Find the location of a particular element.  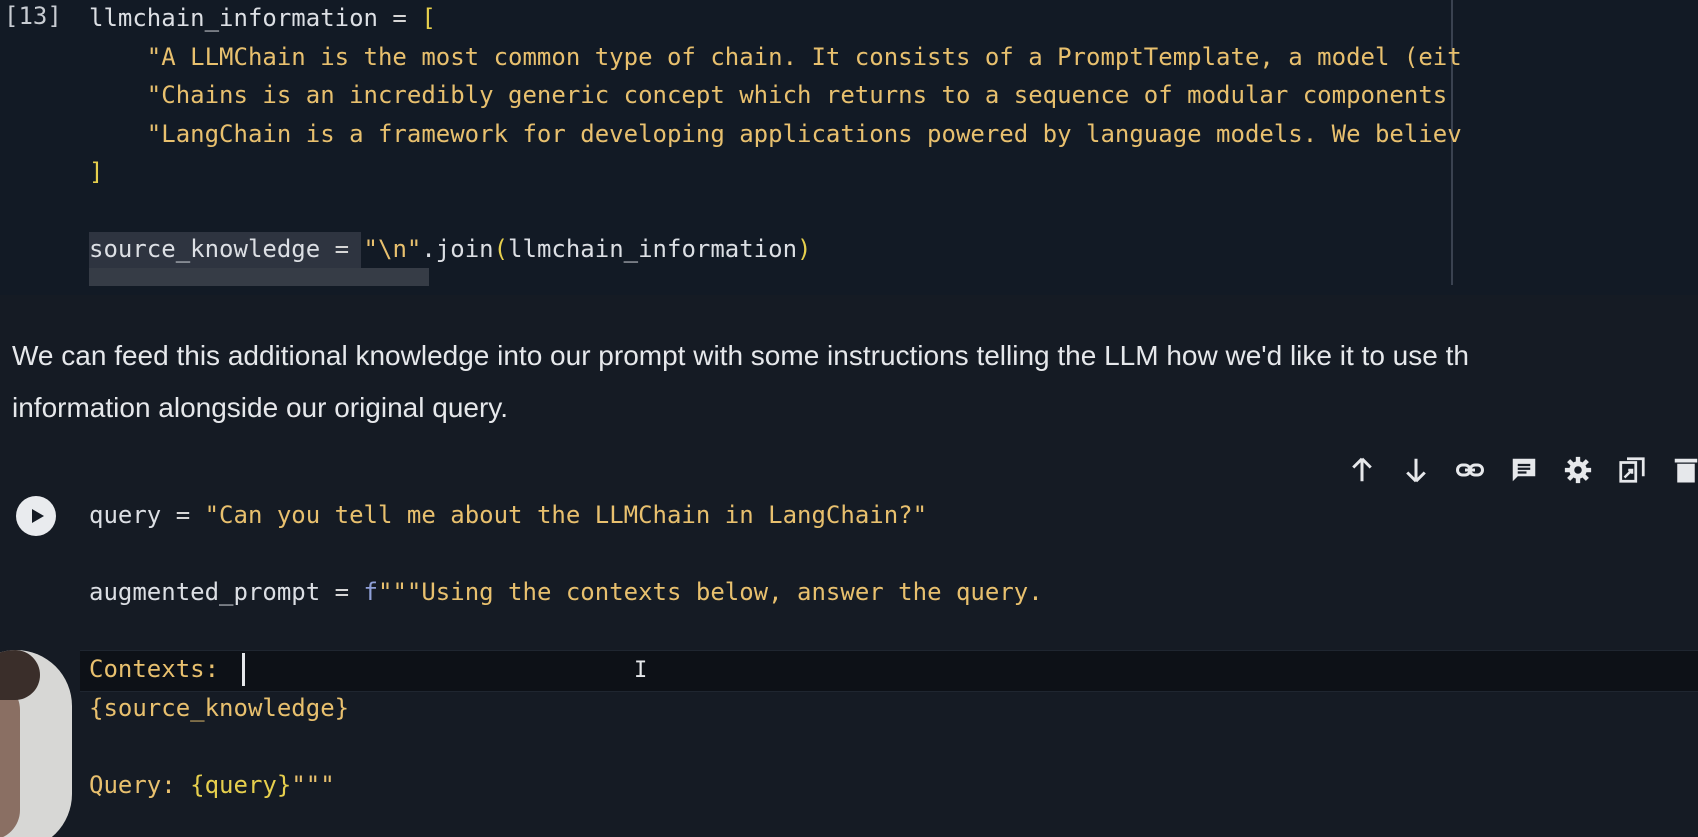

presenter-avatar is located at coordinates (36, 743).